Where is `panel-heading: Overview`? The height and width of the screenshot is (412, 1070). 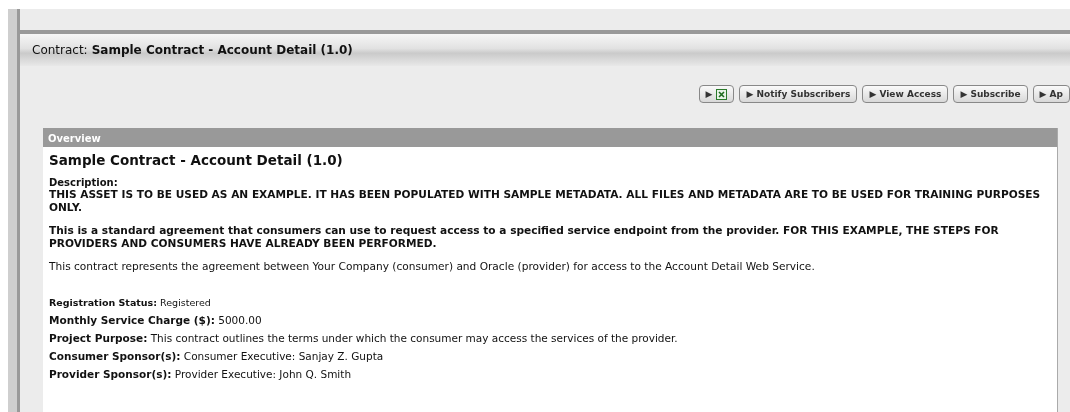
panel-heading: Overview is located at coordinates (550, 137).